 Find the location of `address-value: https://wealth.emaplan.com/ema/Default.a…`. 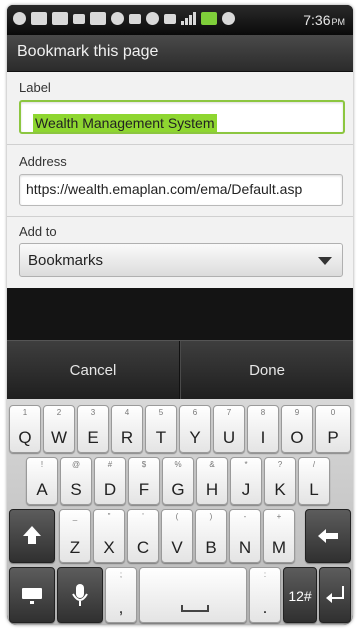

address-value: https://wealth.emaplan.com/ema/Default.a… is located at coordinates (164, 189).